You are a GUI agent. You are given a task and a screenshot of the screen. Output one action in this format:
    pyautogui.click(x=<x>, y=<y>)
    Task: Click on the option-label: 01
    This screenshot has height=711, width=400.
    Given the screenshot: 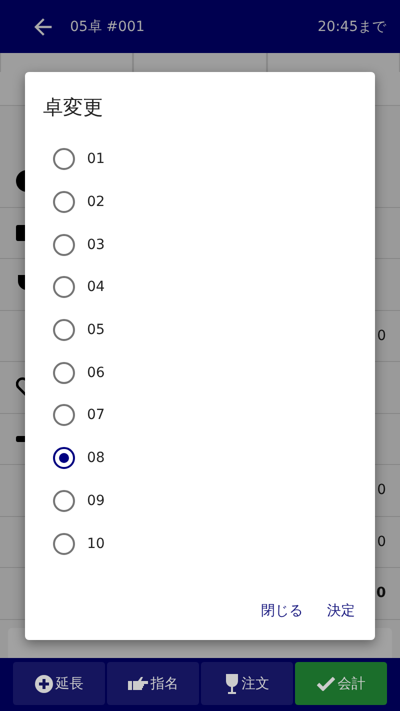 What is the action you would take?
    pyautogui.click(x=96, y=159)
    